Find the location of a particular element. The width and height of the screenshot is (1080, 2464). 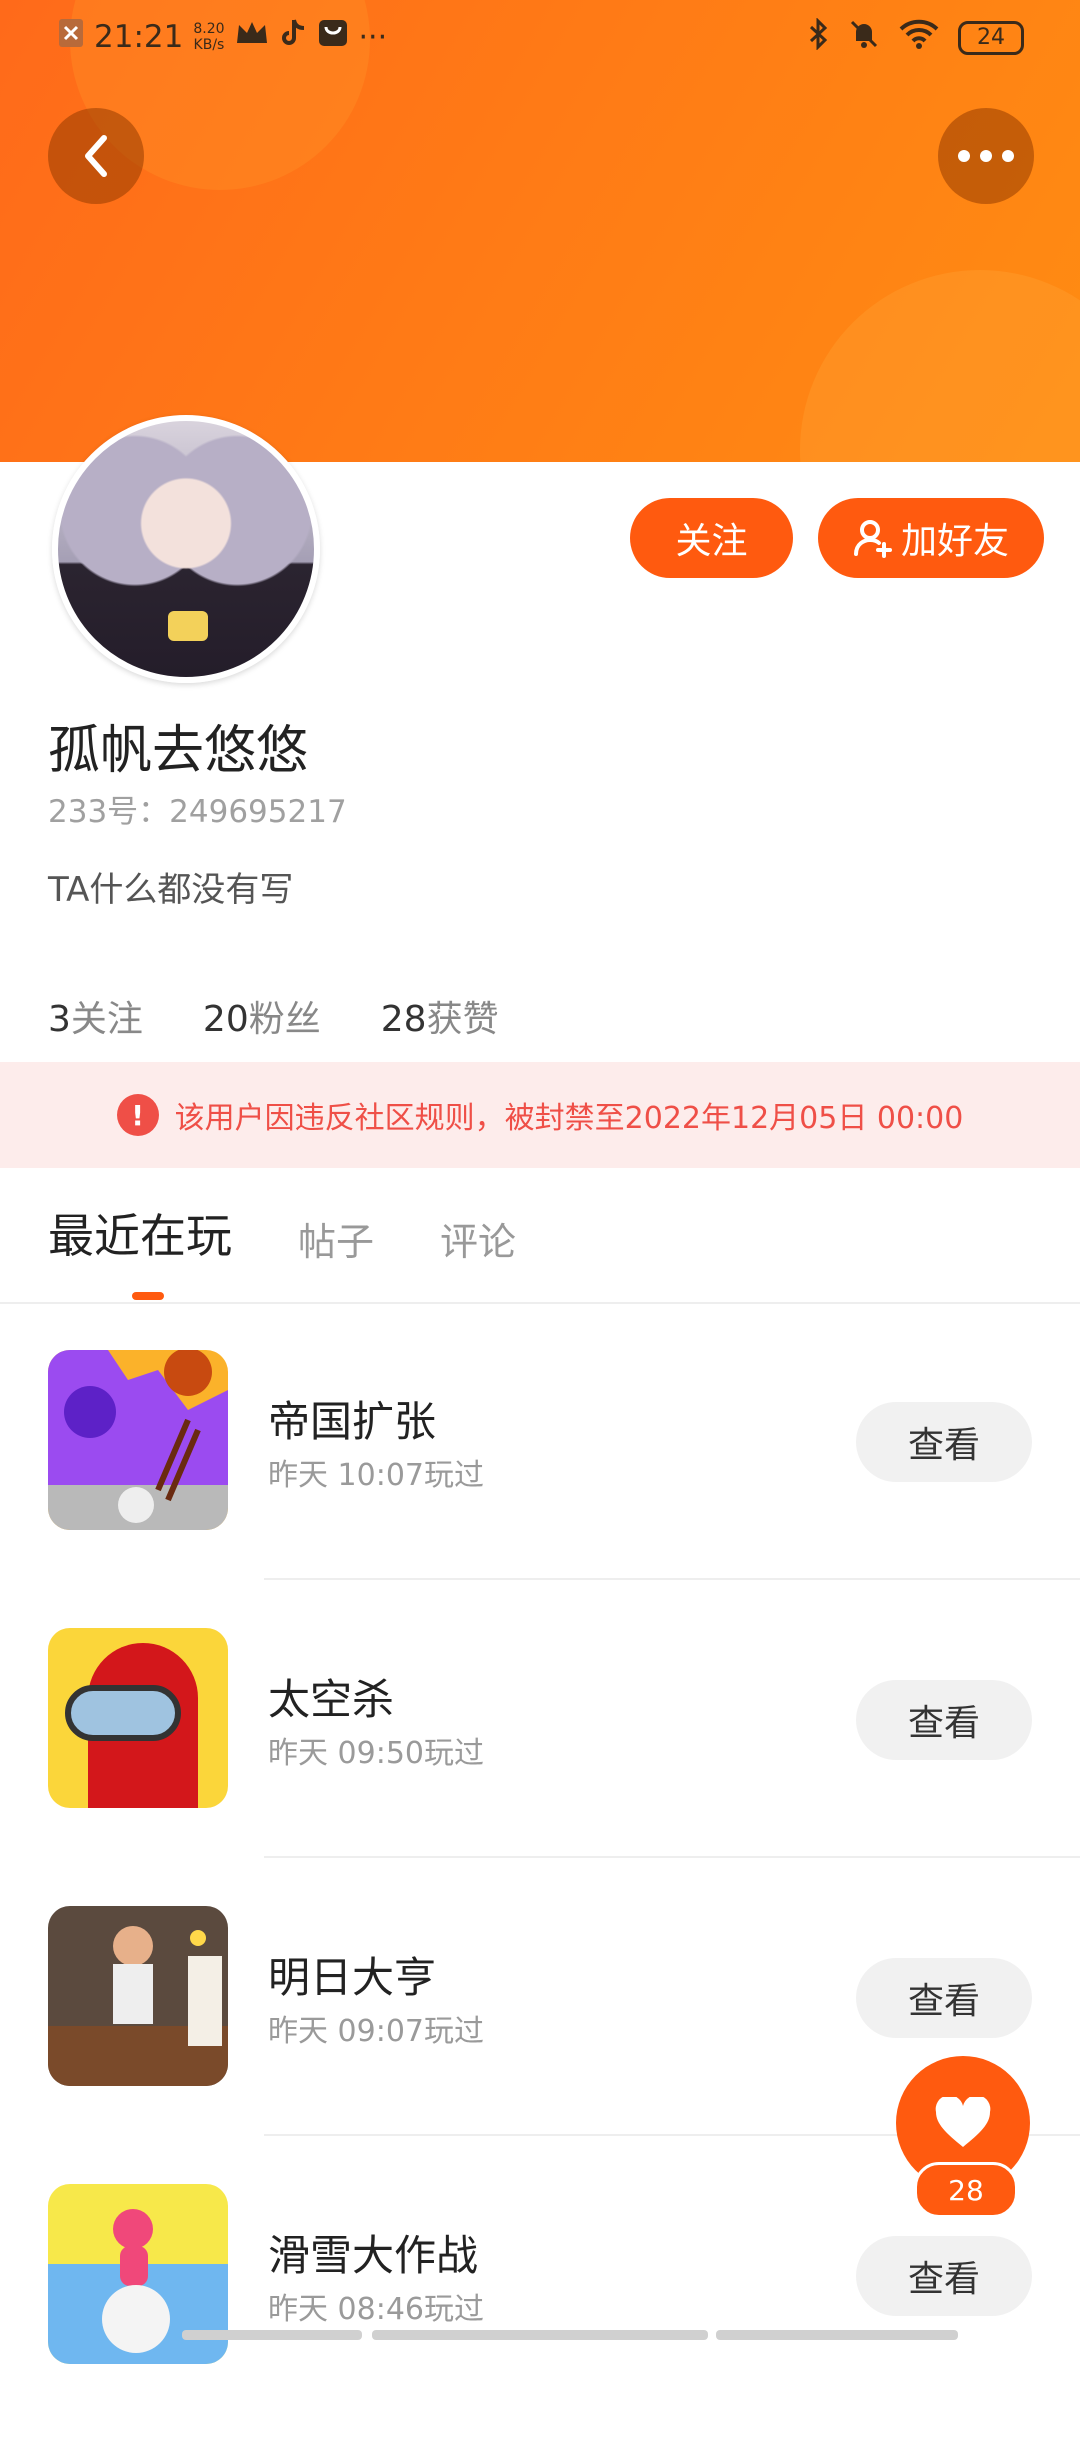

crown-icon is located at coordinates (252, 37).